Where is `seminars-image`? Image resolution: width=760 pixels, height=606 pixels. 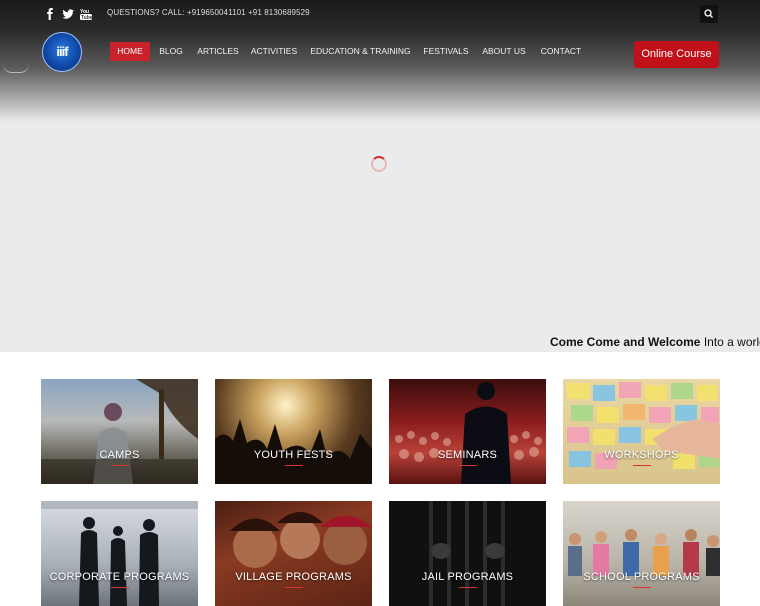
seminars-image is located at coordinates (468, 433).